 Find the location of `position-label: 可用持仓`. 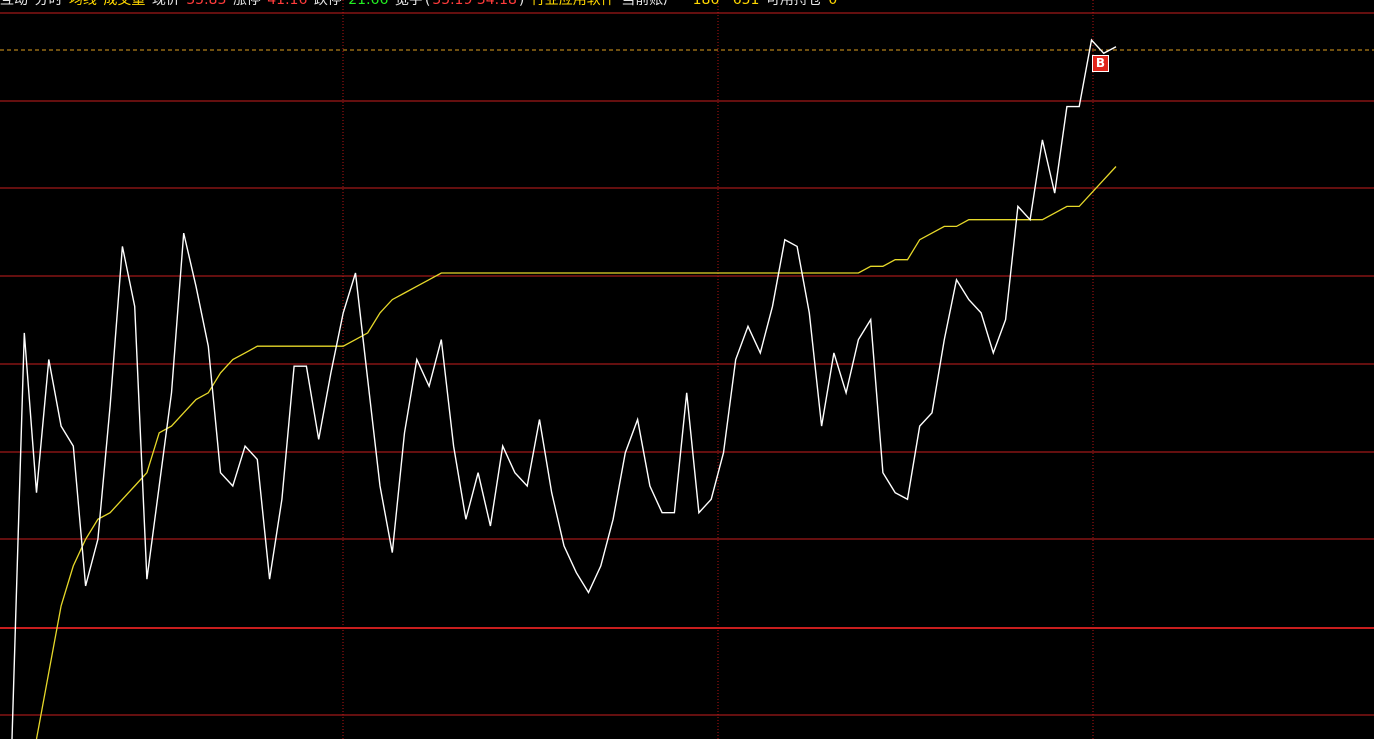

position-label: 可用持仓 is located at coordinates (793, 4).